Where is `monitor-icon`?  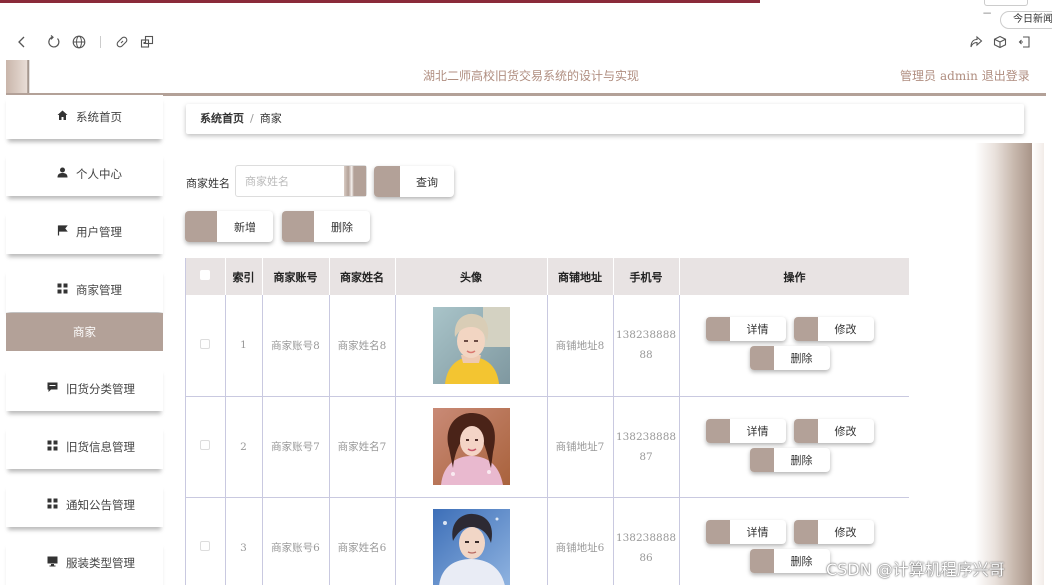 monitor-icon is located at coordinates (52, 563).